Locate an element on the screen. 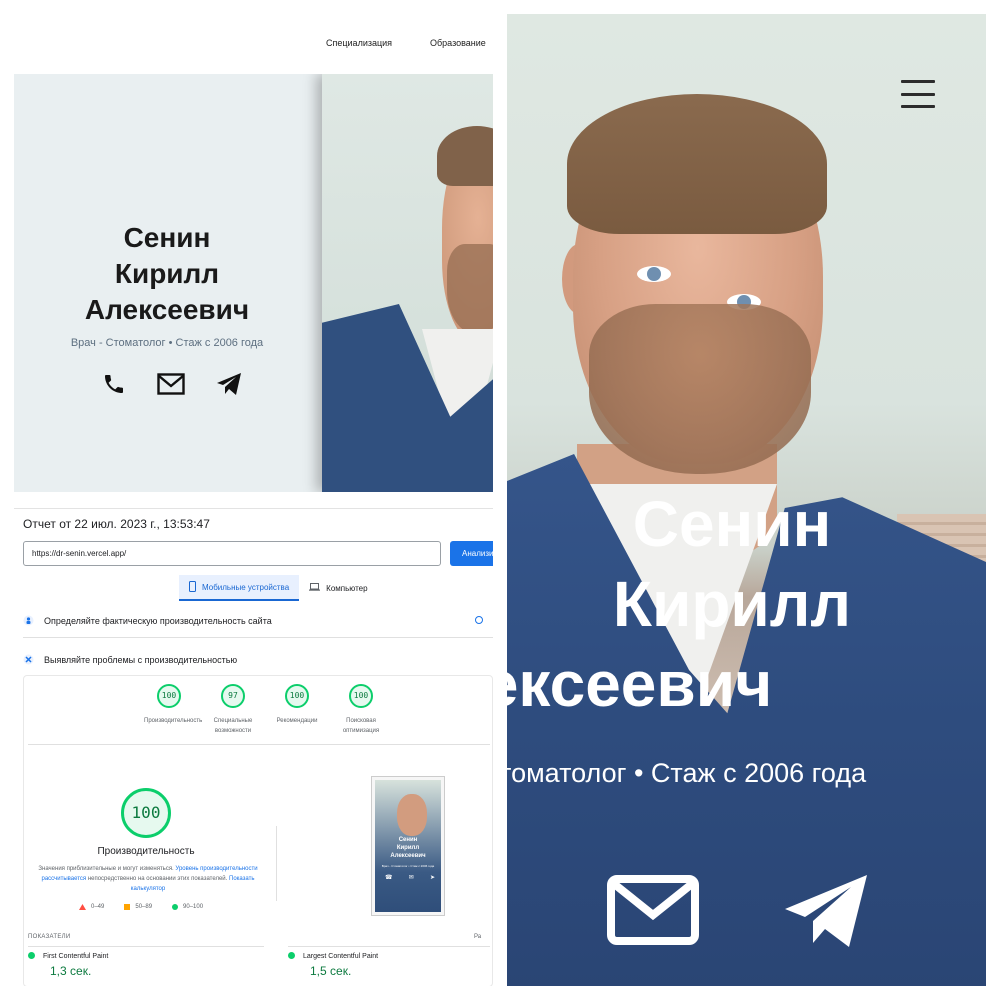 The image size is (1000, 1000). laptop-icon is located at coordinates (315, 588).